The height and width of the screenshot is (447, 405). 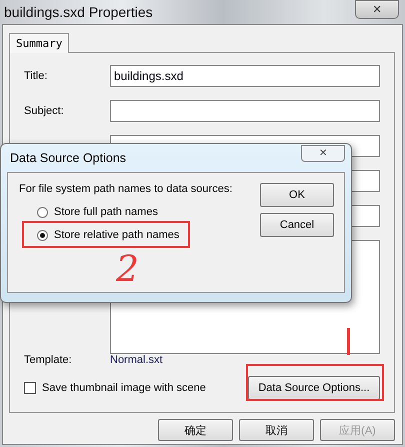 I want to click on dialog-title: Data Source Options, so click(x=68, y=158).